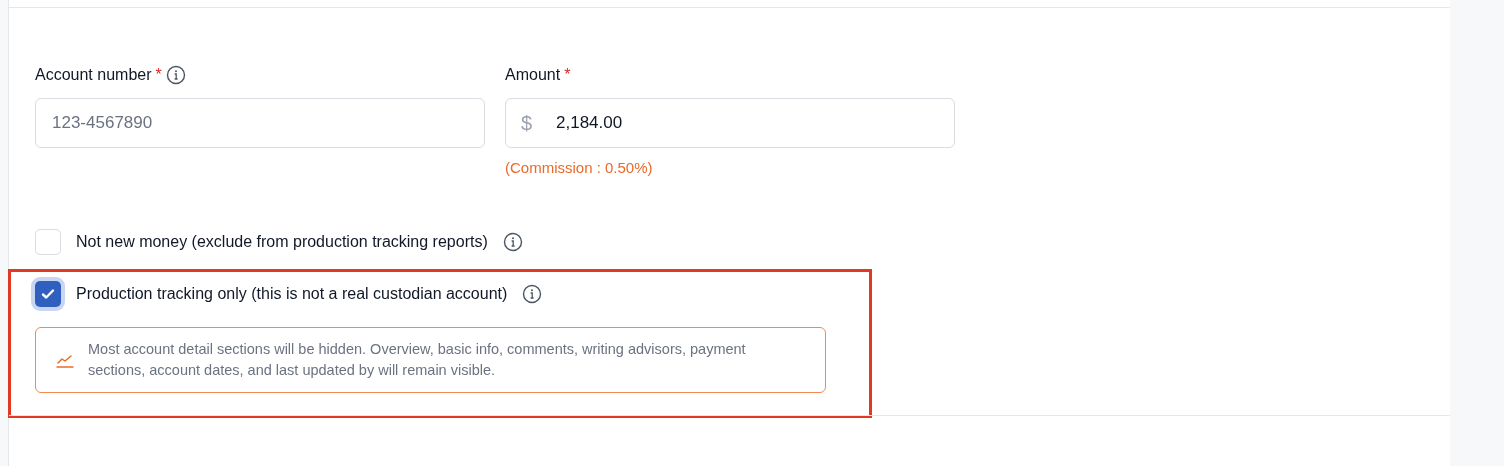  I want to click on input-field: 123-4567890, so click(260, 123).